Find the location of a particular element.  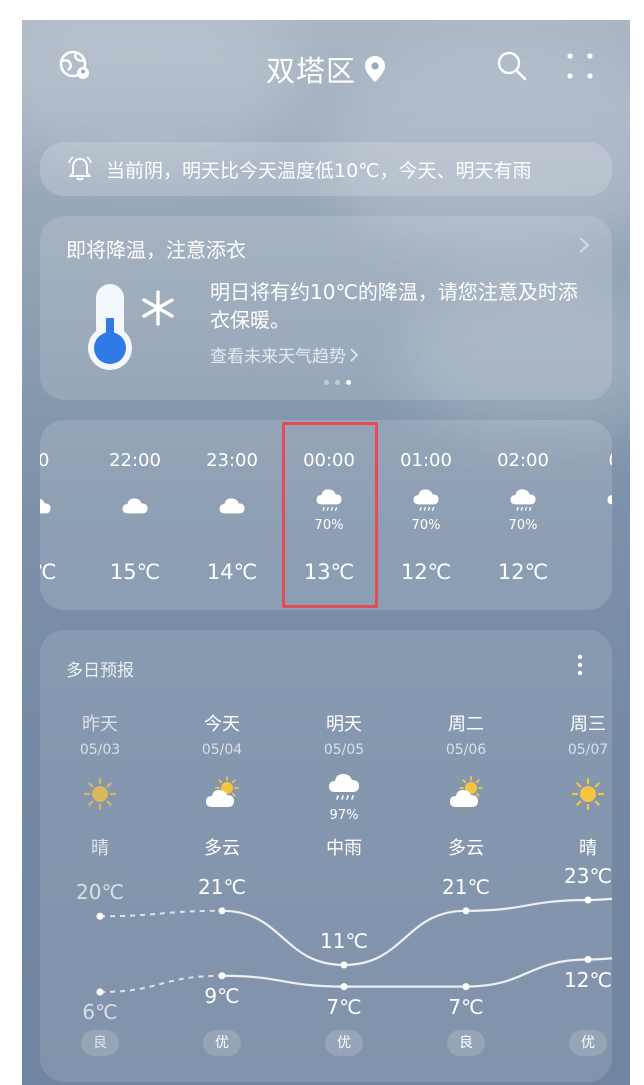

day-name: 明天 is located at coordinates (344, 724).